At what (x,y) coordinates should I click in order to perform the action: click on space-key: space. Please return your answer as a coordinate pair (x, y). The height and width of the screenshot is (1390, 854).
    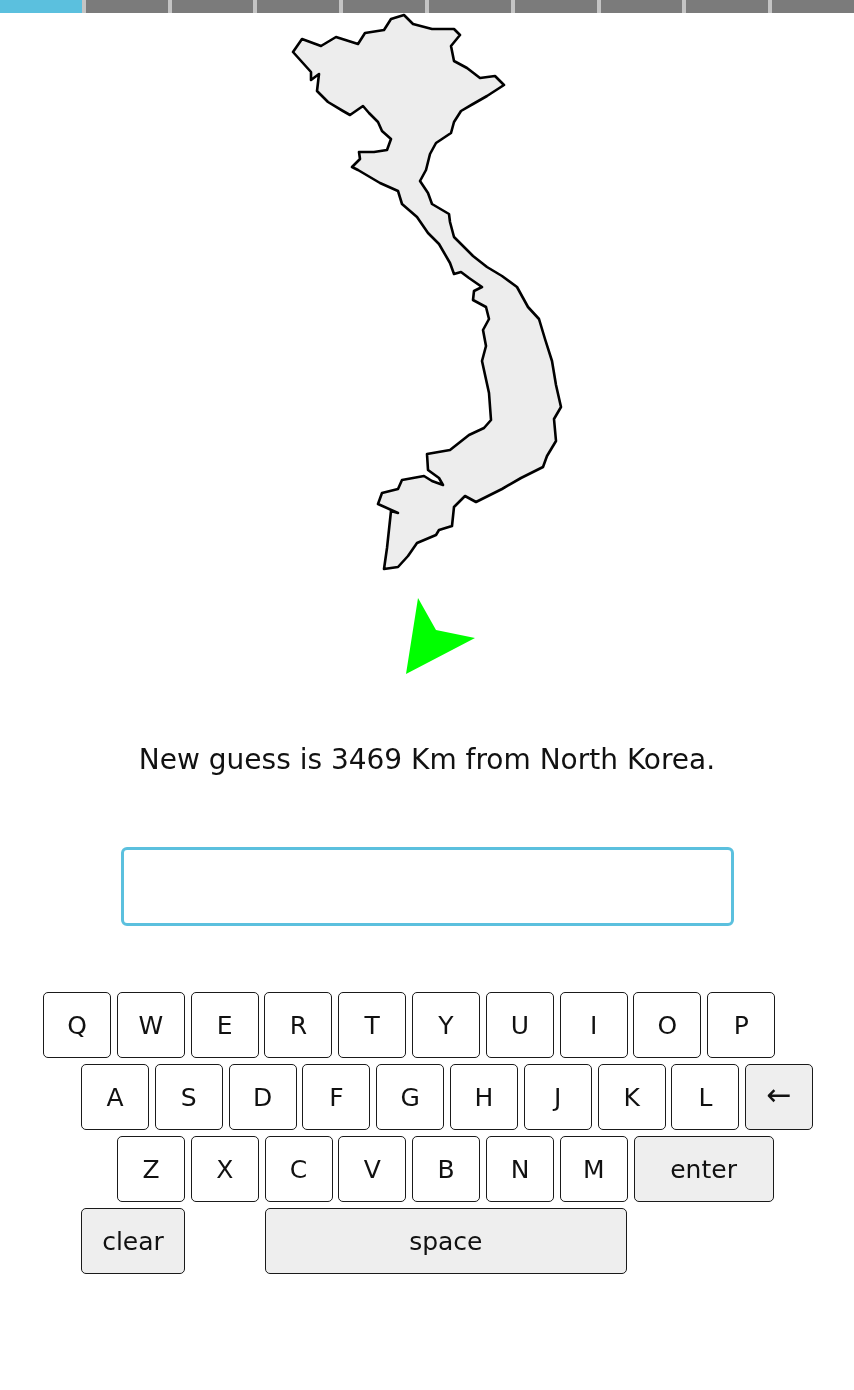
    Looking at the image, I should click on (445, 1241).